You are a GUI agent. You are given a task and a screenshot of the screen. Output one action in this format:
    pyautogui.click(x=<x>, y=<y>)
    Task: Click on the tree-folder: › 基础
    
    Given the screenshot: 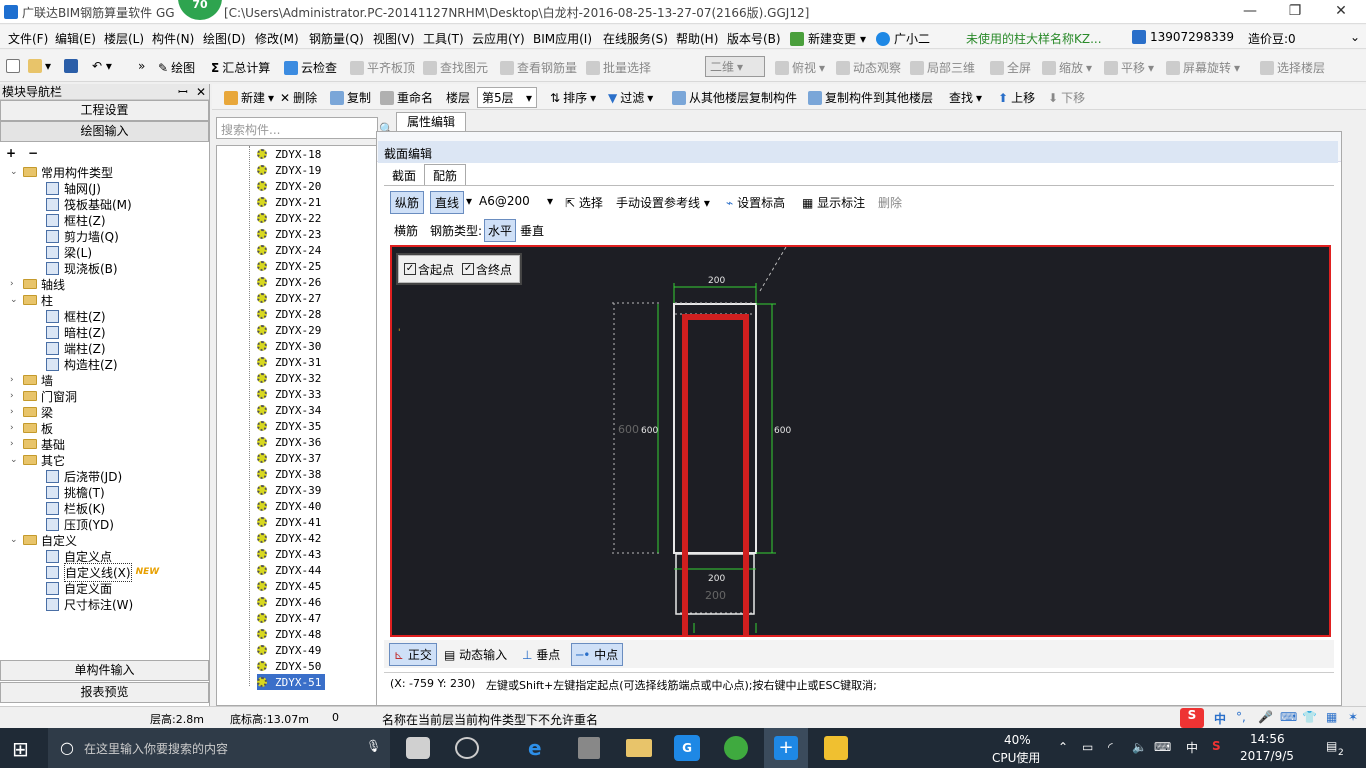 What is the action you would take?
    pyautogui.click(x=37, y=444)
    